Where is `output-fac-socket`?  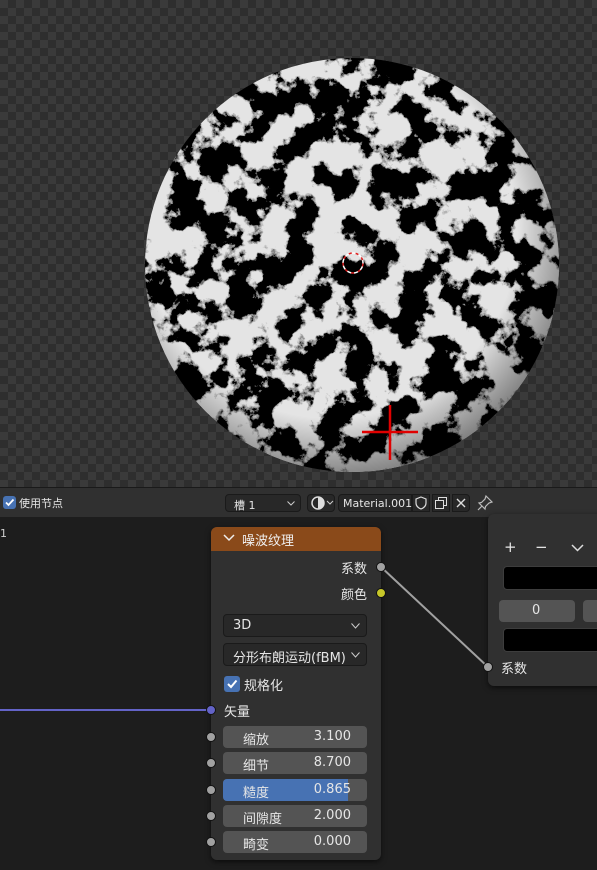
output-fac-socket is located at coordinates (381, 567).